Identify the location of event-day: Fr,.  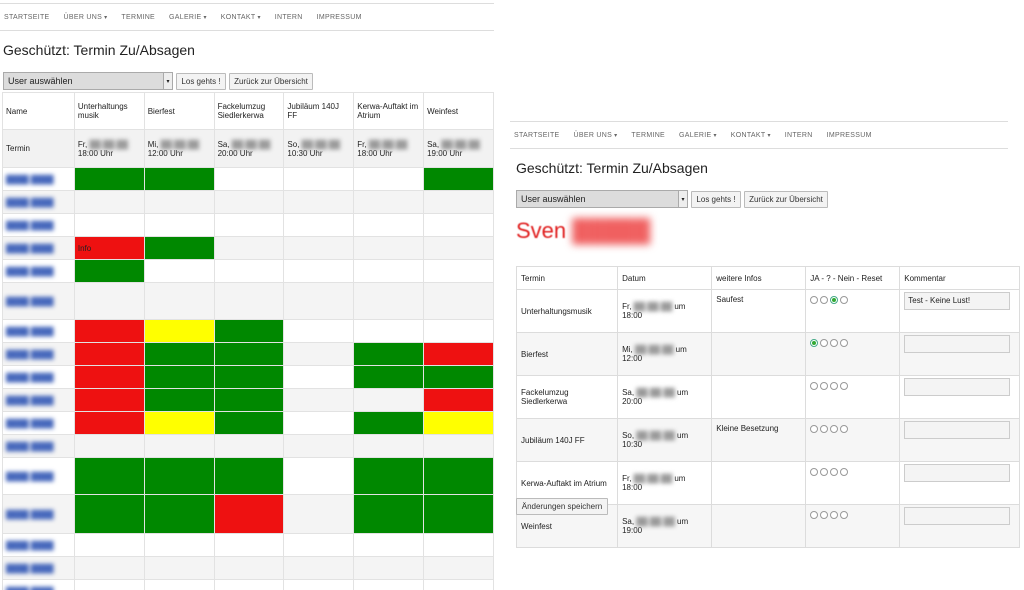
(362, 144).